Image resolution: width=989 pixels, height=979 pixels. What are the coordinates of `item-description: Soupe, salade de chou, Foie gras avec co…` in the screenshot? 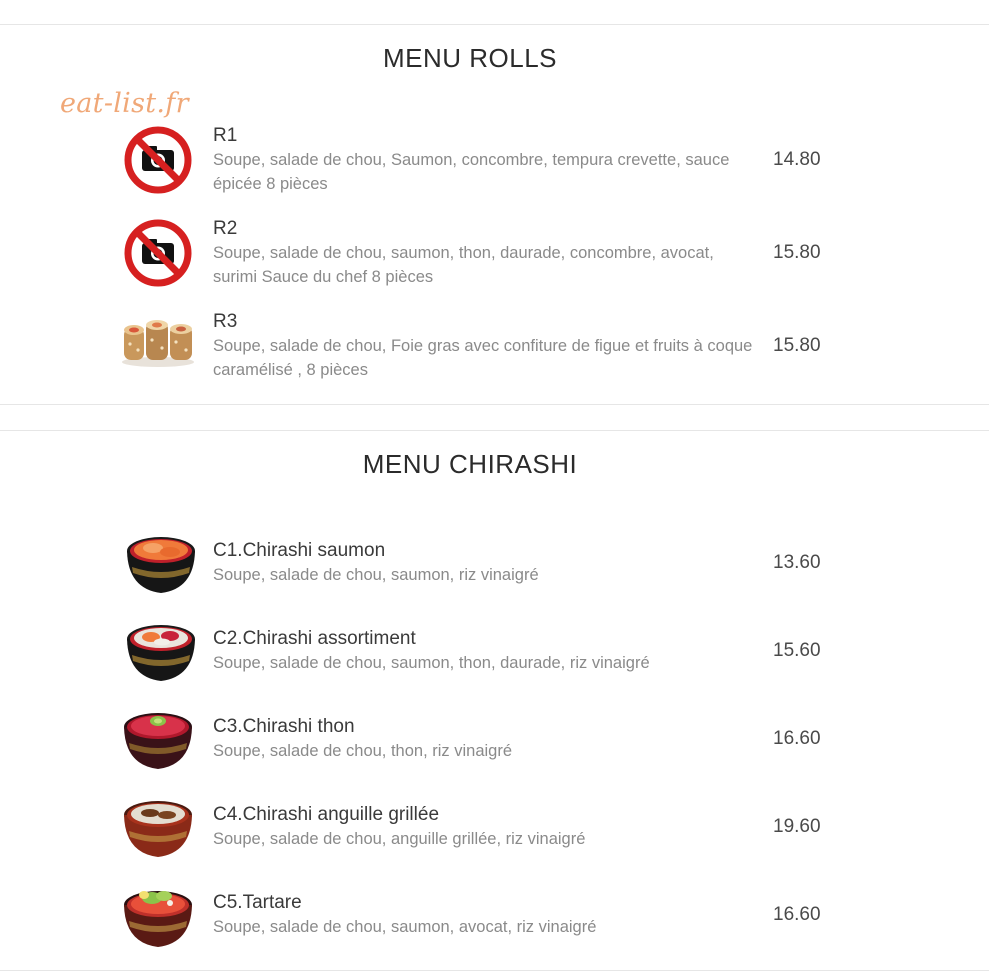 It's located at (483, 358).